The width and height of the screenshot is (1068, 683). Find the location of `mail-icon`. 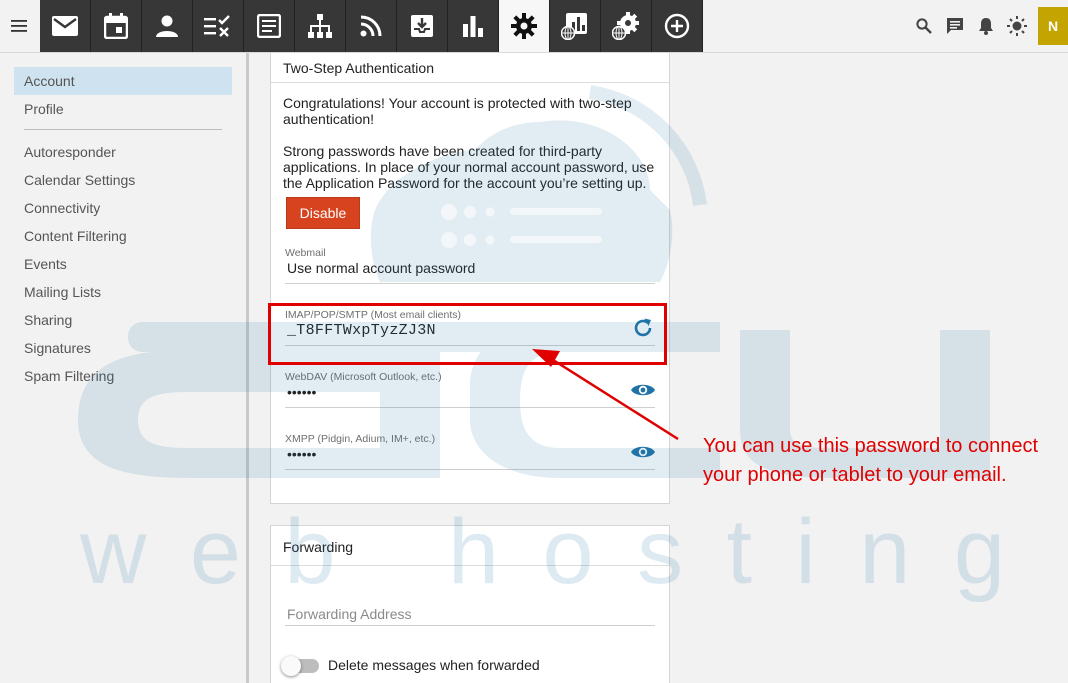

mail-icon is located at coordinates (65, 26).